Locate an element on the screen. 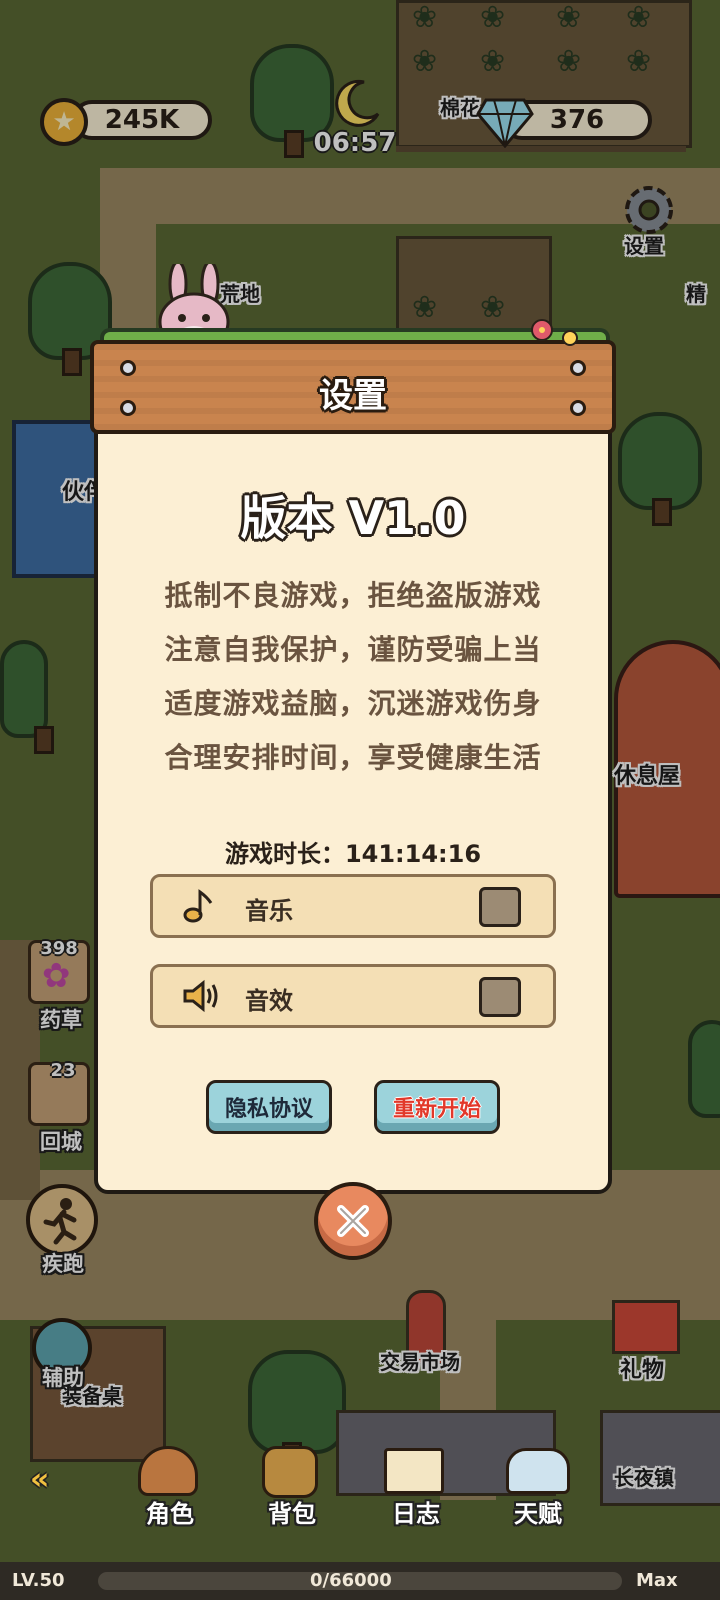 The image size is (720, 1600). health-notice-line-1: 抵制不良游戏，拒绝盗版游戏 is located at coordinates (353, 595).